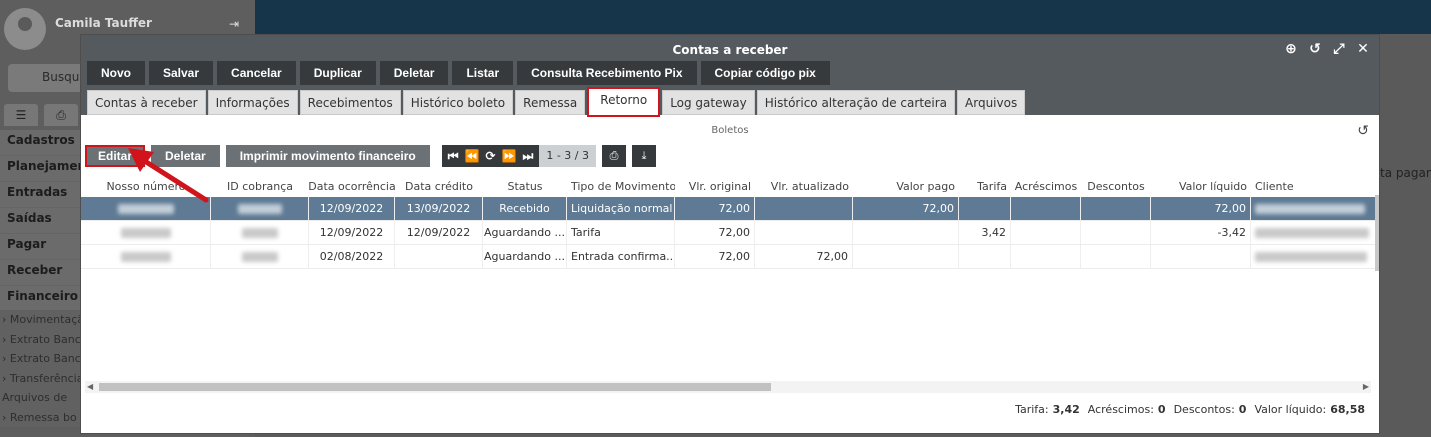 Image resolution: width=1431 pixels, height=437 pixels. Describe the element at coordinates (1405, 235) in the screenshot. I see `background-content` at that location.